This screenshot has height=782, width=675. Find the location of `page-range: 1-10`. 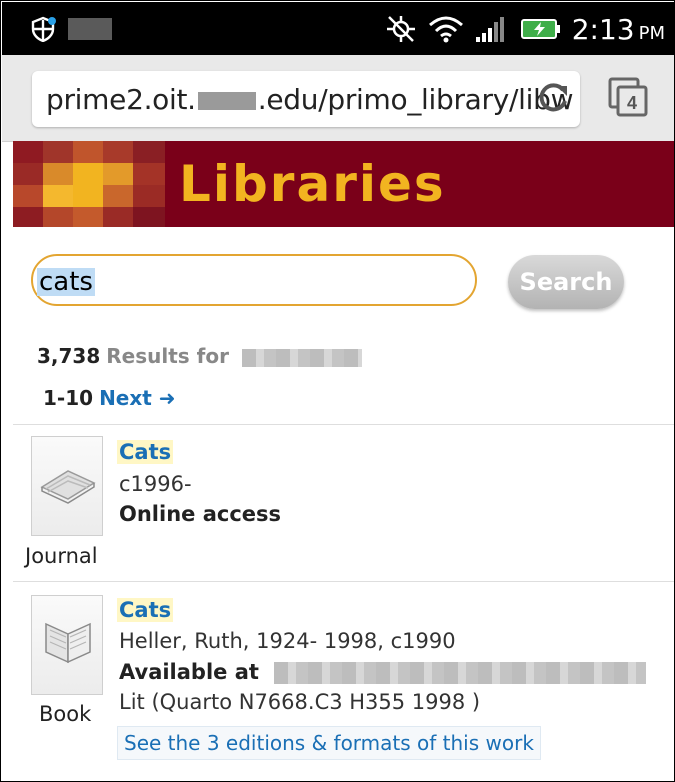

page-range: 1-10 is located at coordinates (68, 398).